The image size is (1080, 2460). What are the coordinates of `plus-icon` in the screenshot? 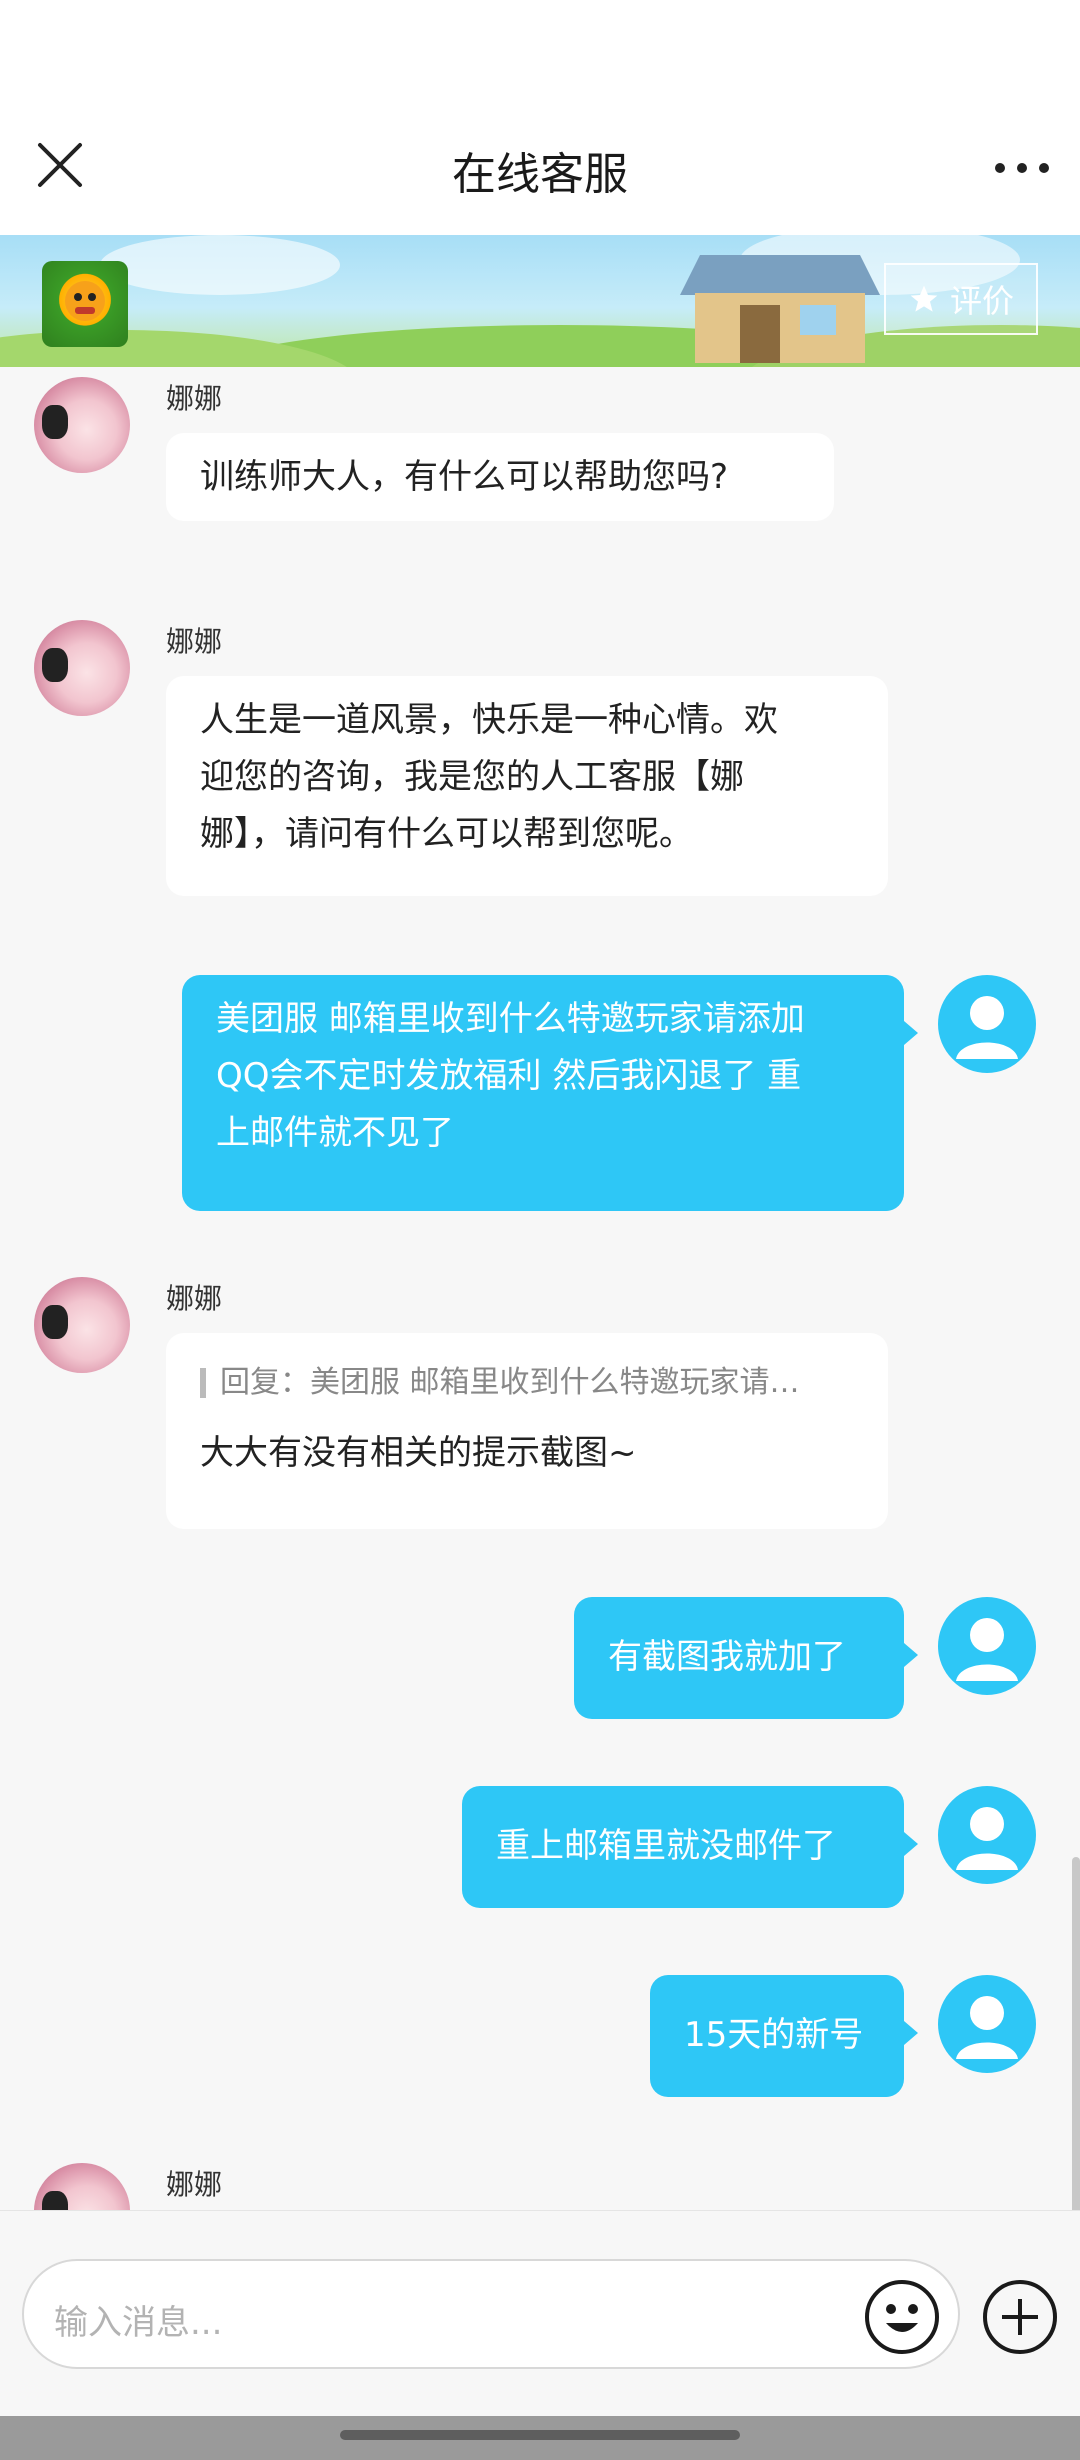 It's located at (1020, 2317).